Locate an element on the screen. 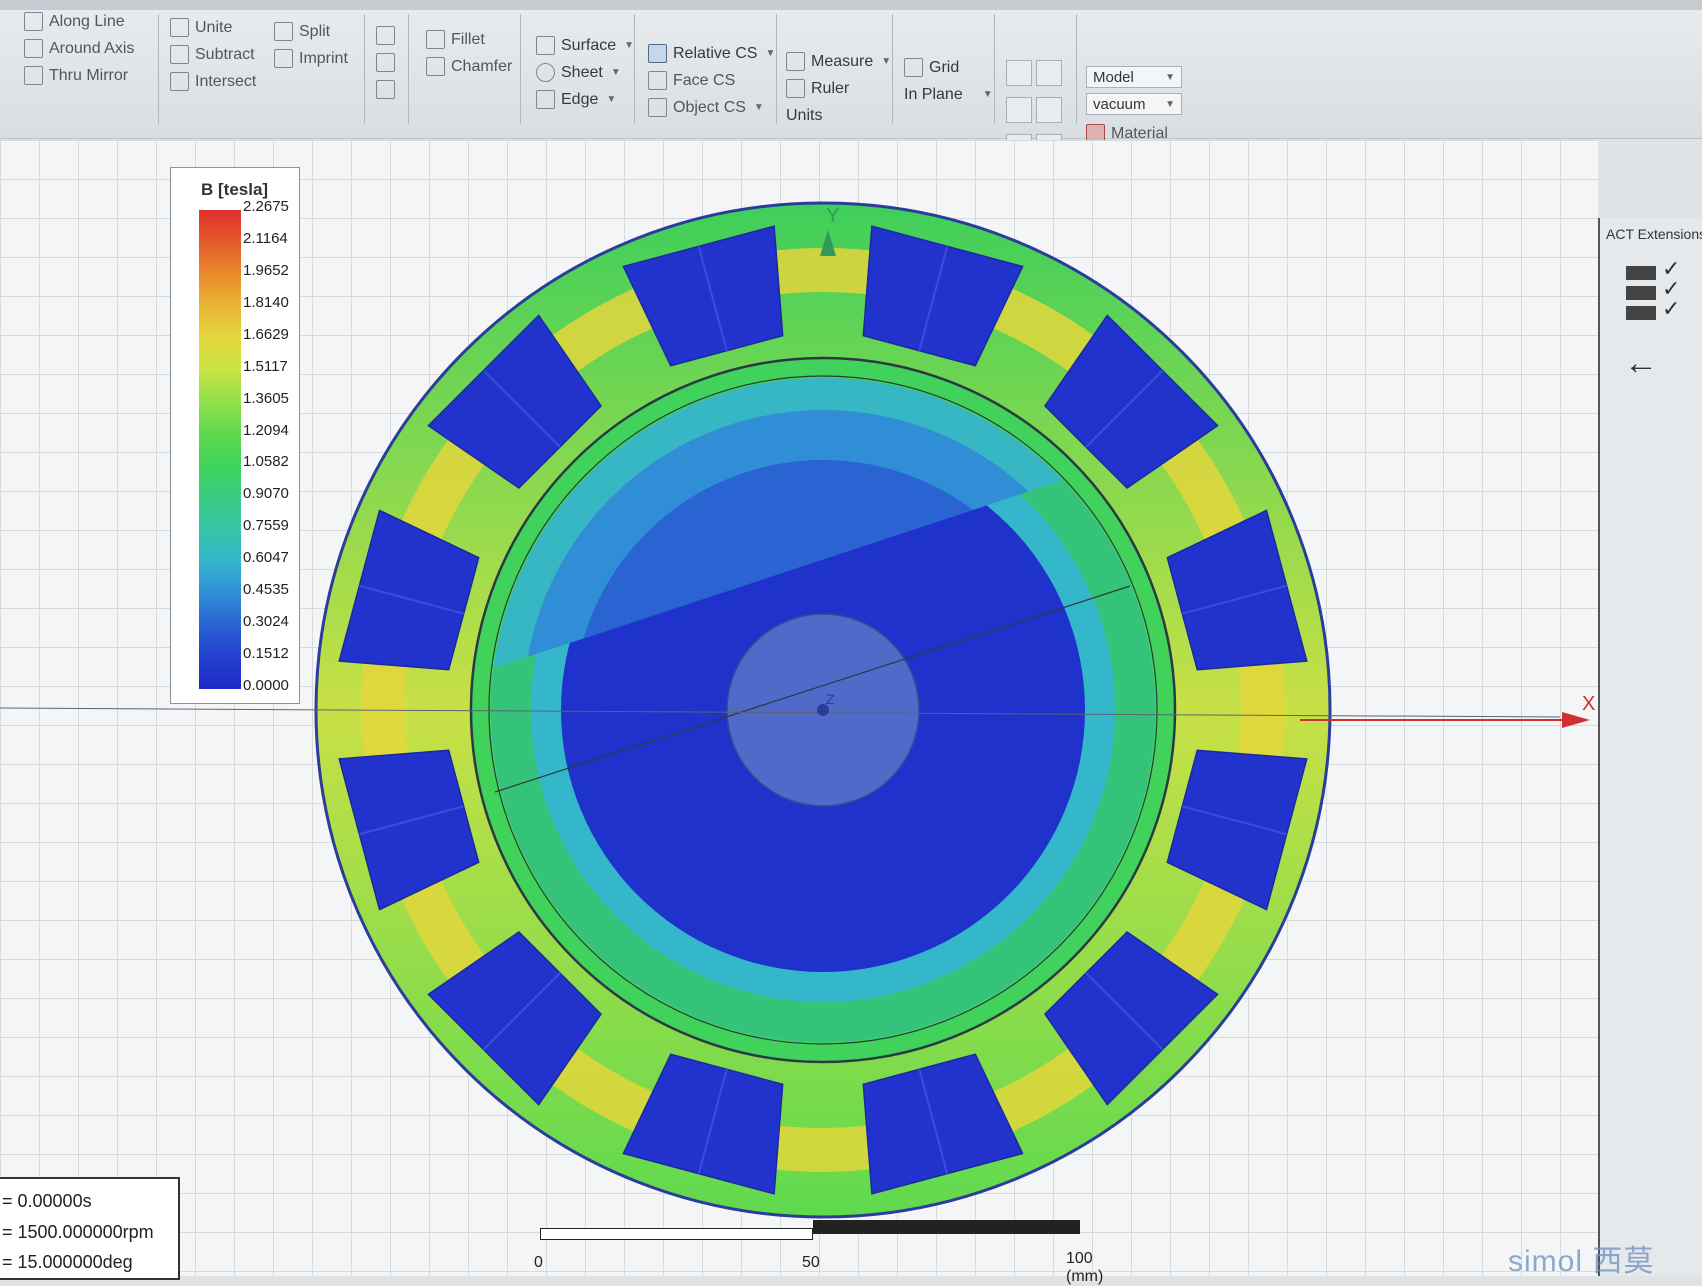  legend-value: 0.0000 is located at coordinates (266, 685).